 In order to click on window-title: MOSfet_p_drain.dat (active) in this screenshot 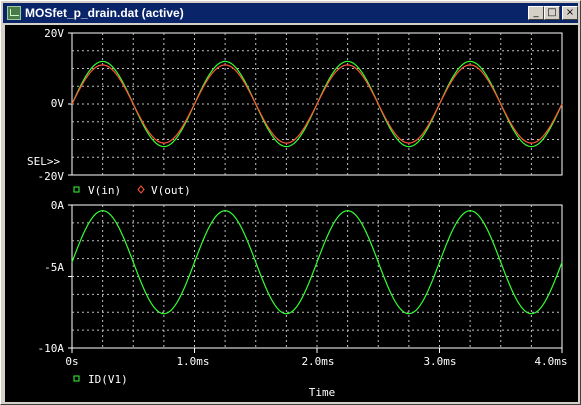, I will do `click(104, 13)`.